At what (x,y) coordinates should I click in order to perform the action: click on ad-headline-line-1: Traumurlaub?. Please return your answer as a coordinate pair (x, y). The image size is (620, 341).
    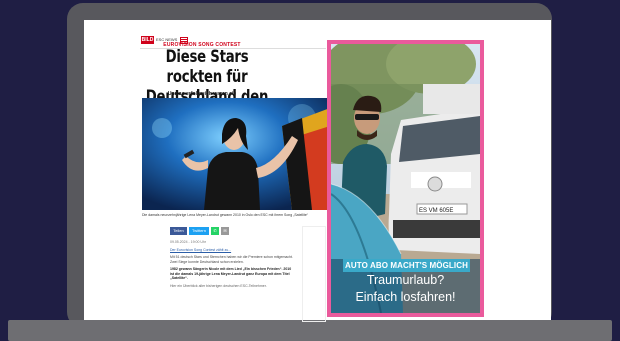
    Looking at the image, I should click on (405, 280).